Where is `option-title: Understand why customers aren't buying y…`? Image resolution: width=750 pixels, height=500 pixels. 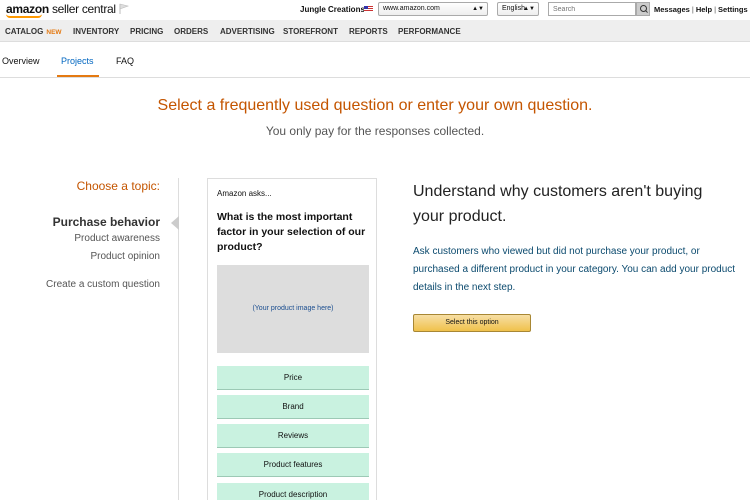 option-title: Understand why customers aren't buying y… is located at coordinates (558, 204).